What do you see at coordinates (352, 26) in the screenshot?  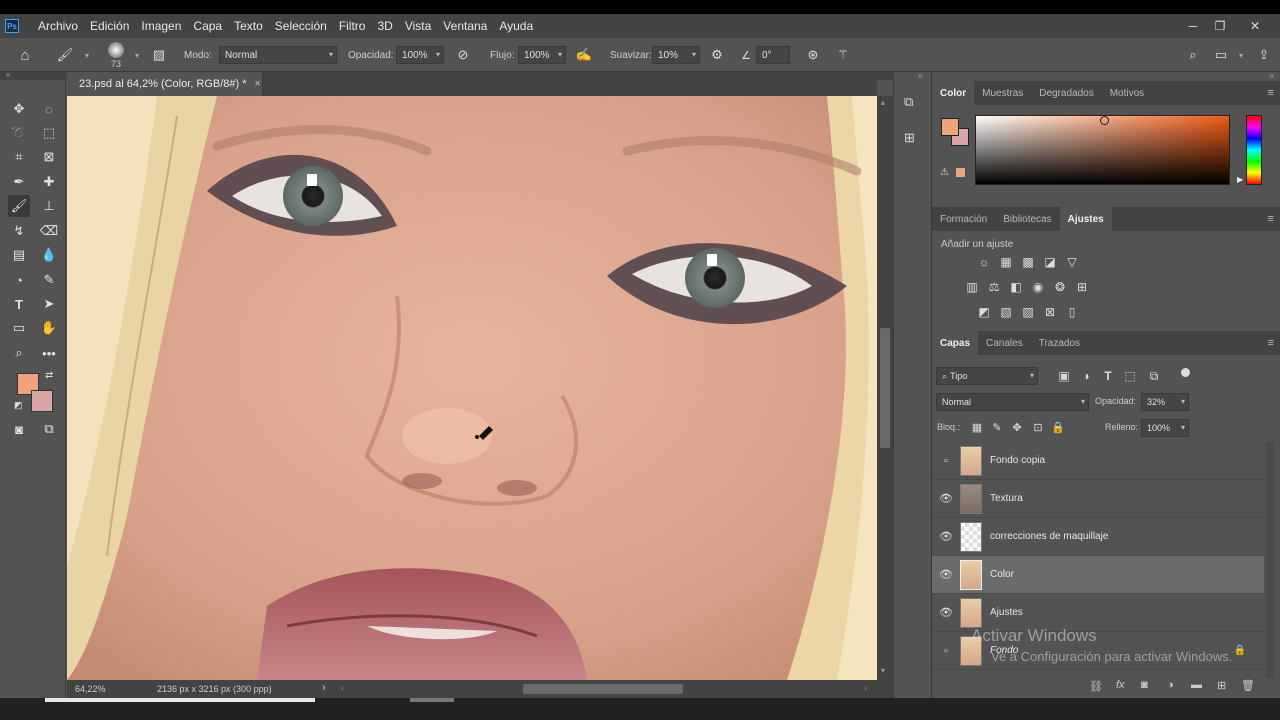 I see `menu-filtro: Filtro` at bounding box center [352, 26].